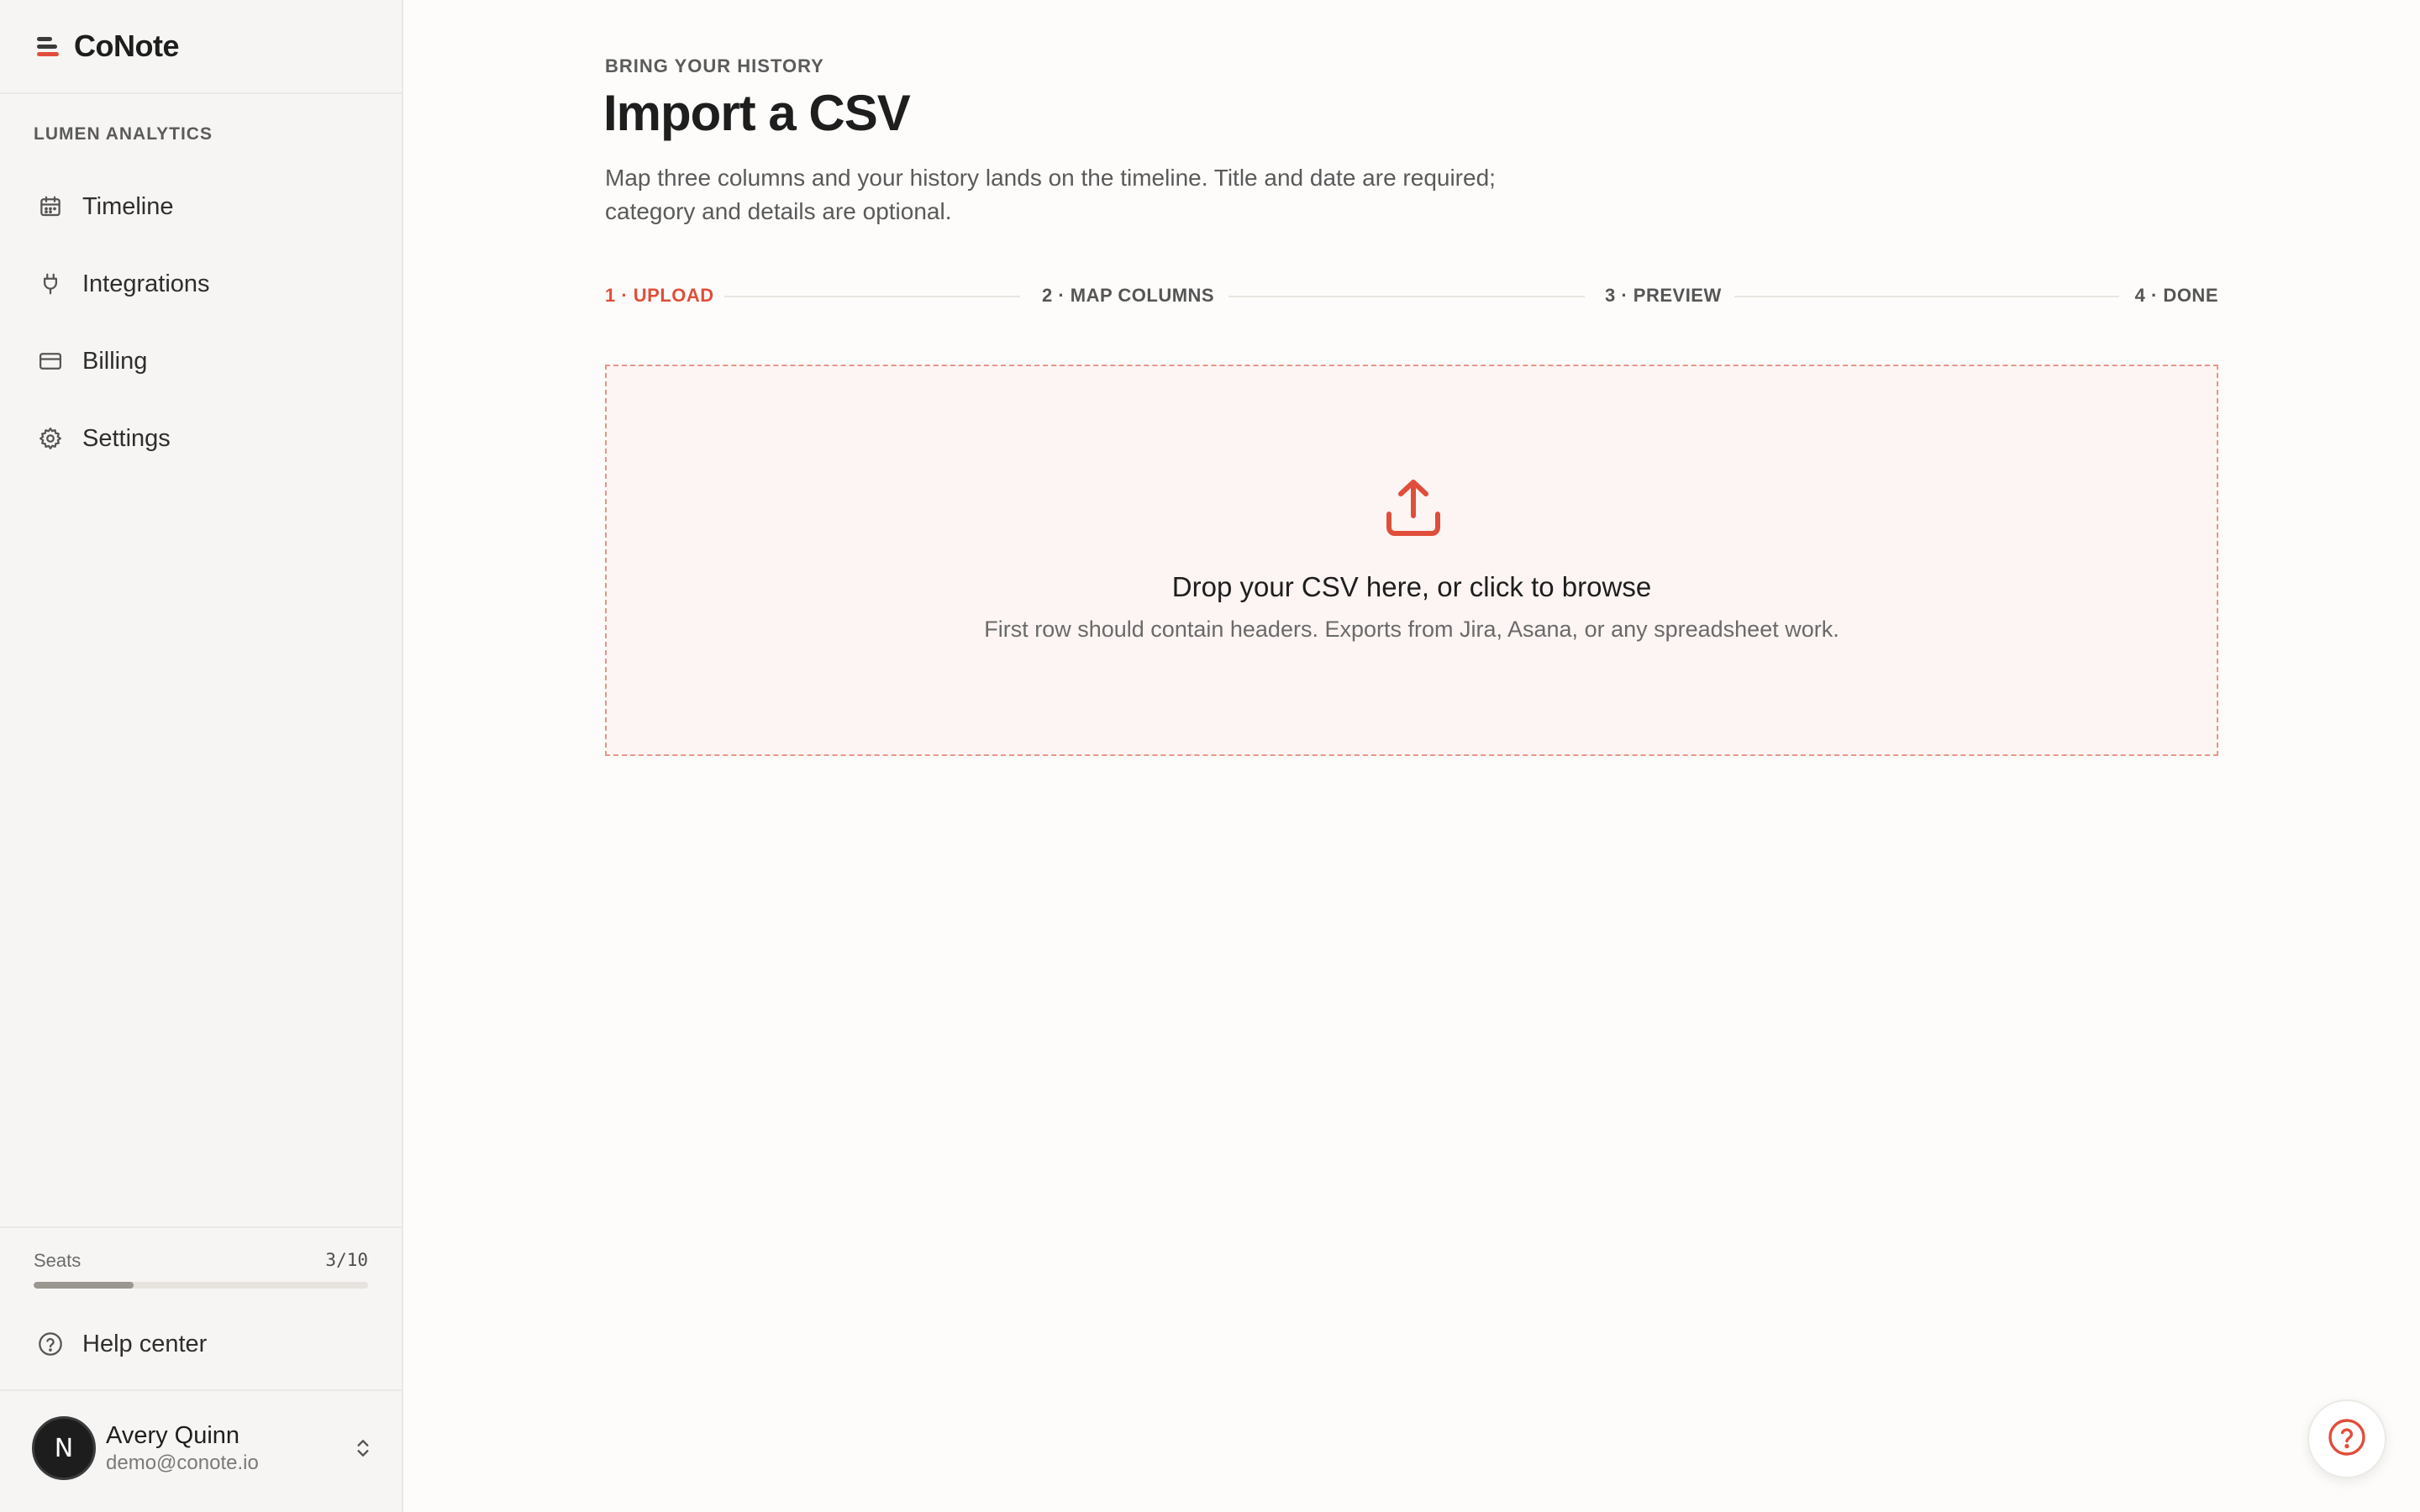  What do you see at coordinates (47, 46) in the screenshot?
I see `conote-logo-icon` at bounding box center [47, 46].